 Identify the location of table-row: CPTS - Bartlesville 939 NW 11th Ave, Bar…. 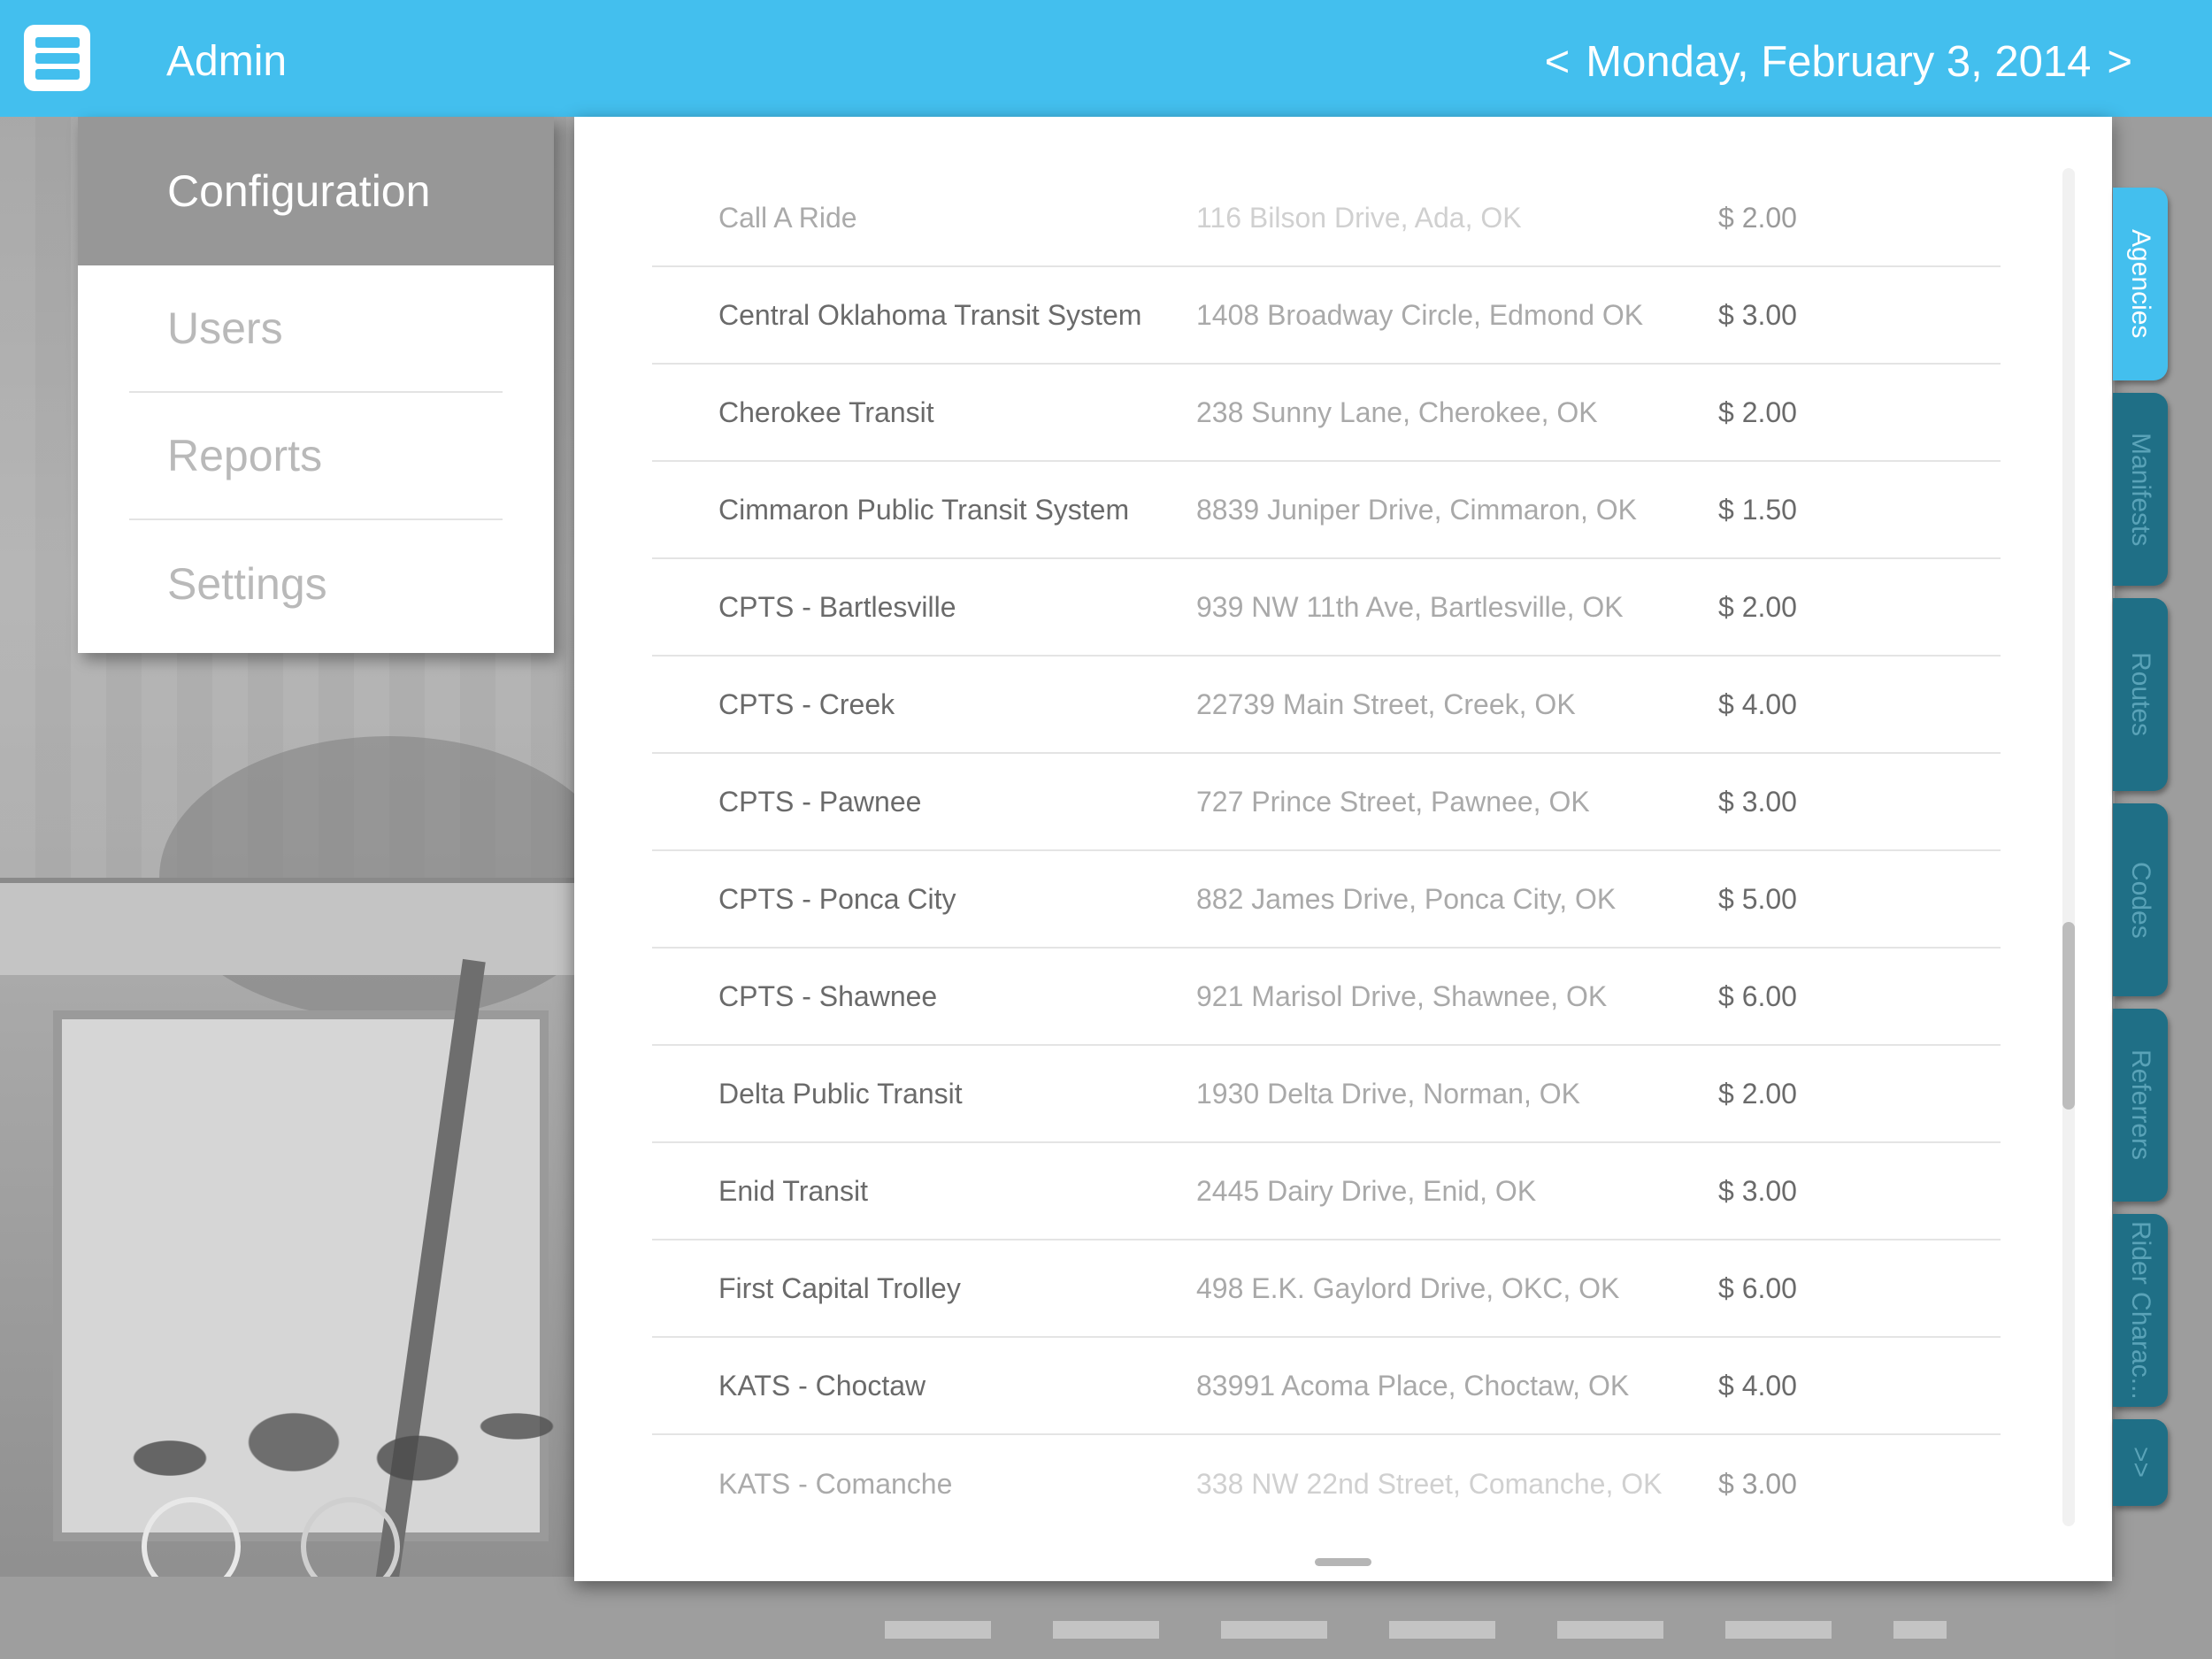
(1326, 608).